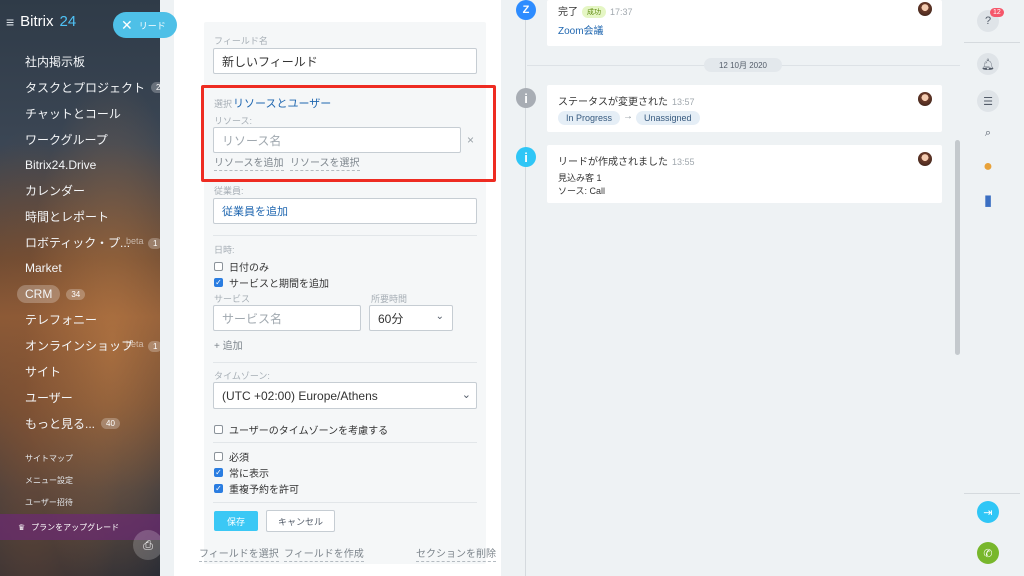 The image size is (1024, 576). What do you see at coordinates (744, 23) in the screenshot?
I see `timeline-card-zoom: 完了 成功 17:37 Zoom会議` at bounding box center [744, 23].